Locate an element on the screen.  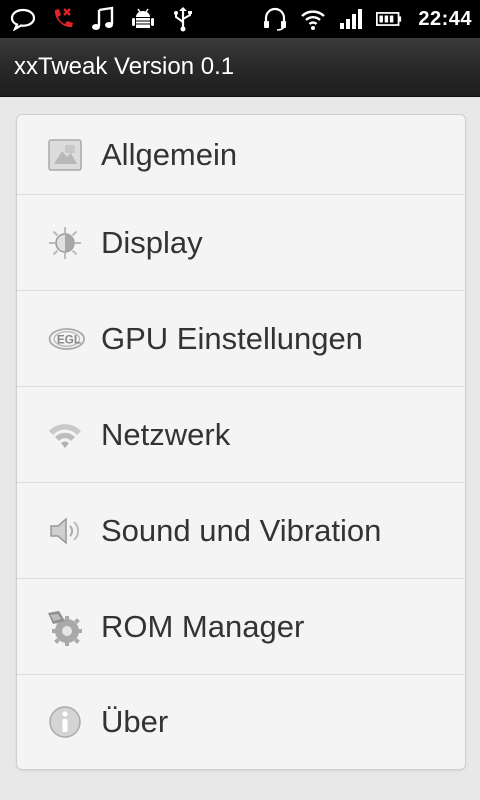
menu-item-ueber: Über is located at coordinates (241, 722).